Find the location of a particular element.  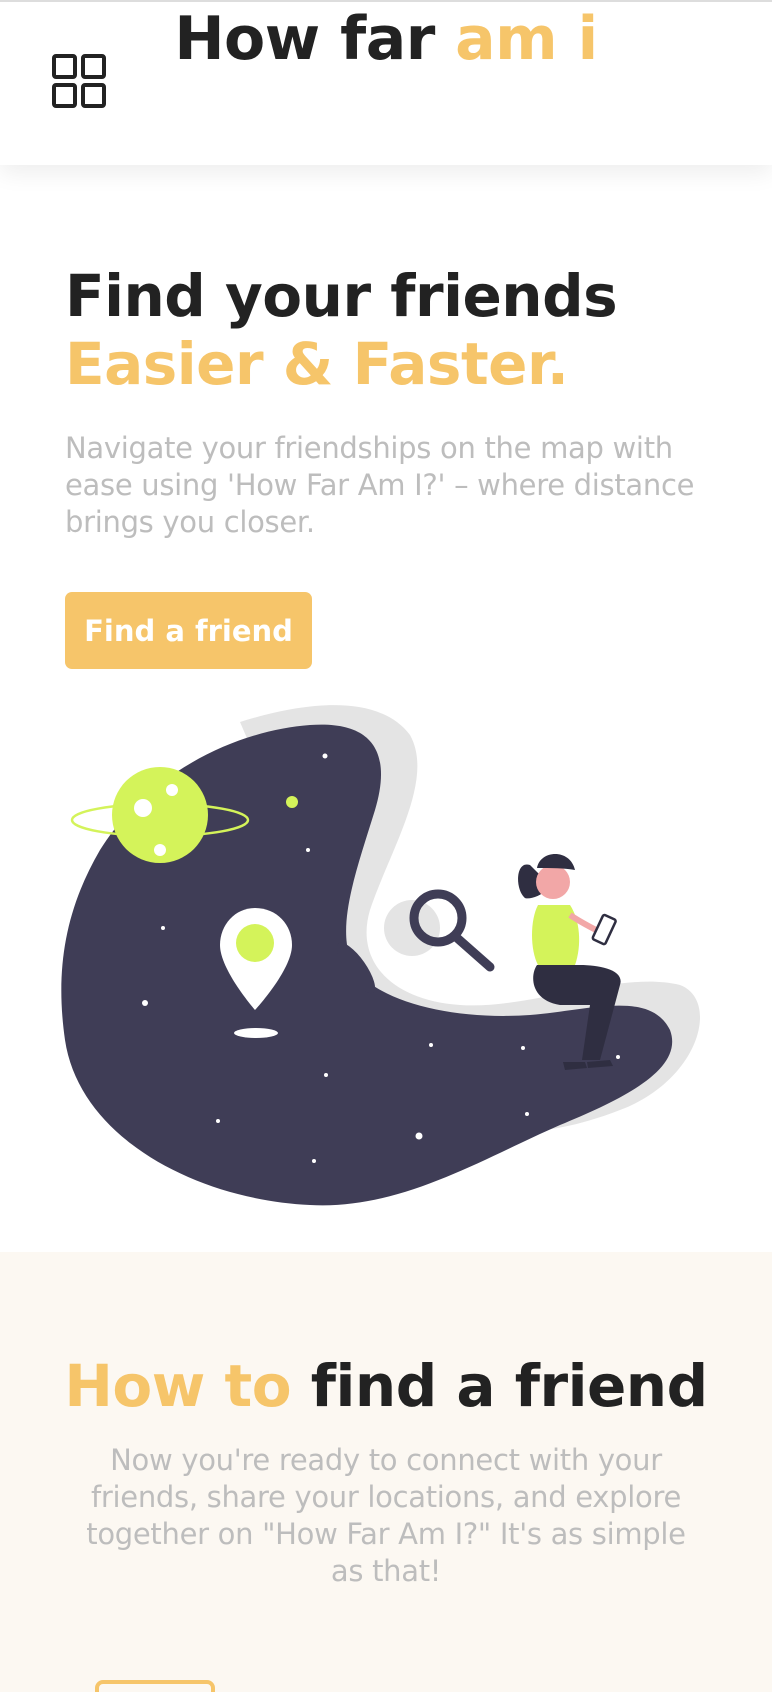

hero-title-line2: Easier & Faster. is located at coordinates (317, 364).